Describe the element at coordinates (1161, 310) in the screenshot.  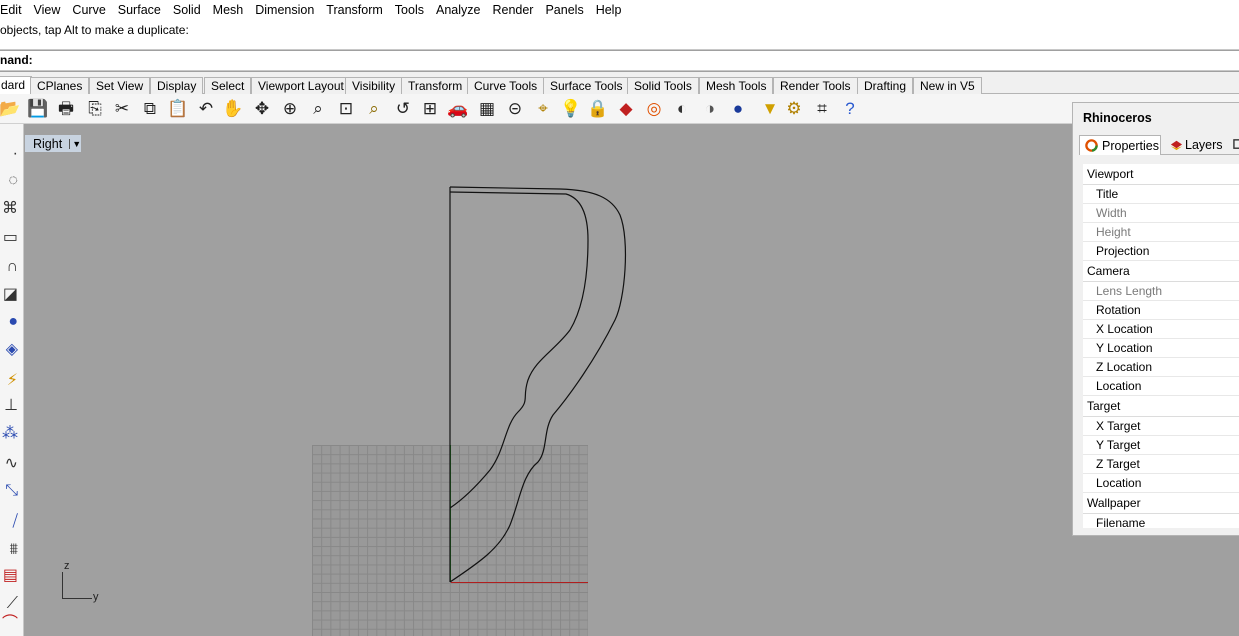
I see `field-rotation: Rotation` at that location.